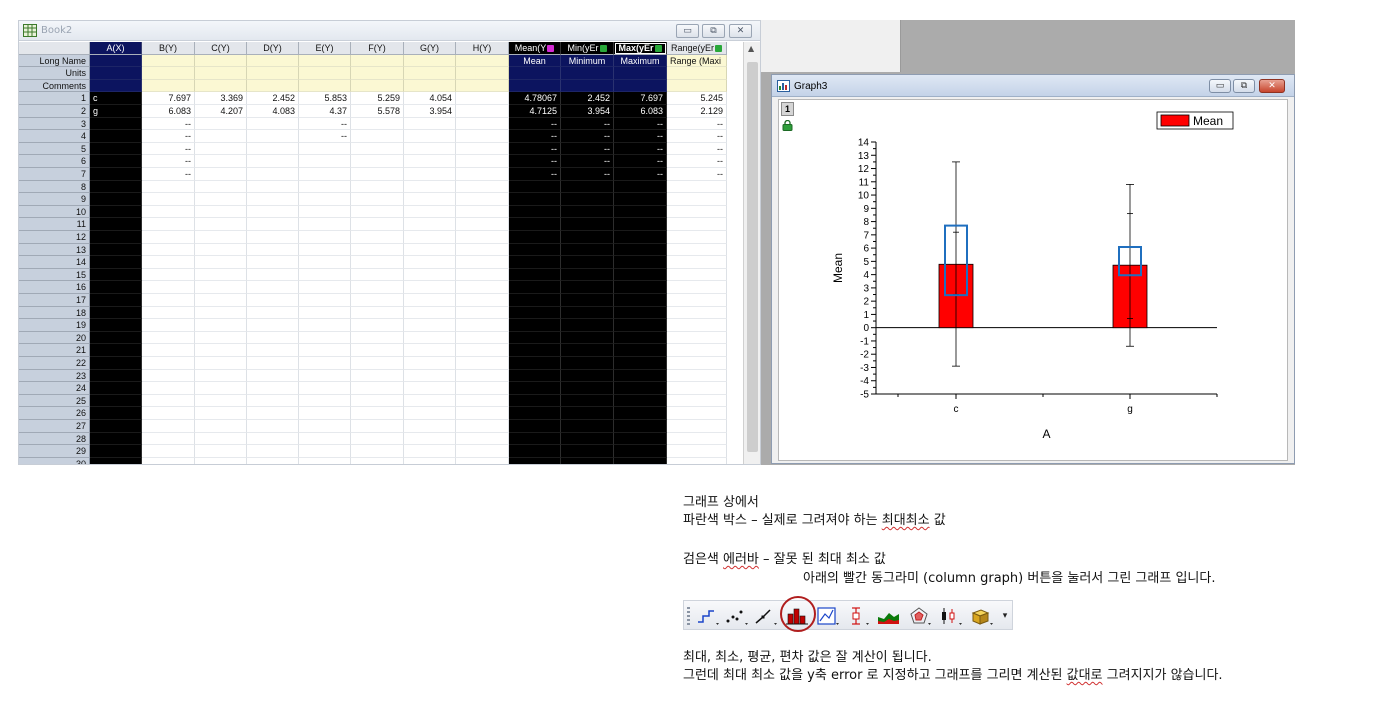 The height and width of the screenshot is (707, 1400). I want to click on data-cell: 2.129, so click(697, 111).